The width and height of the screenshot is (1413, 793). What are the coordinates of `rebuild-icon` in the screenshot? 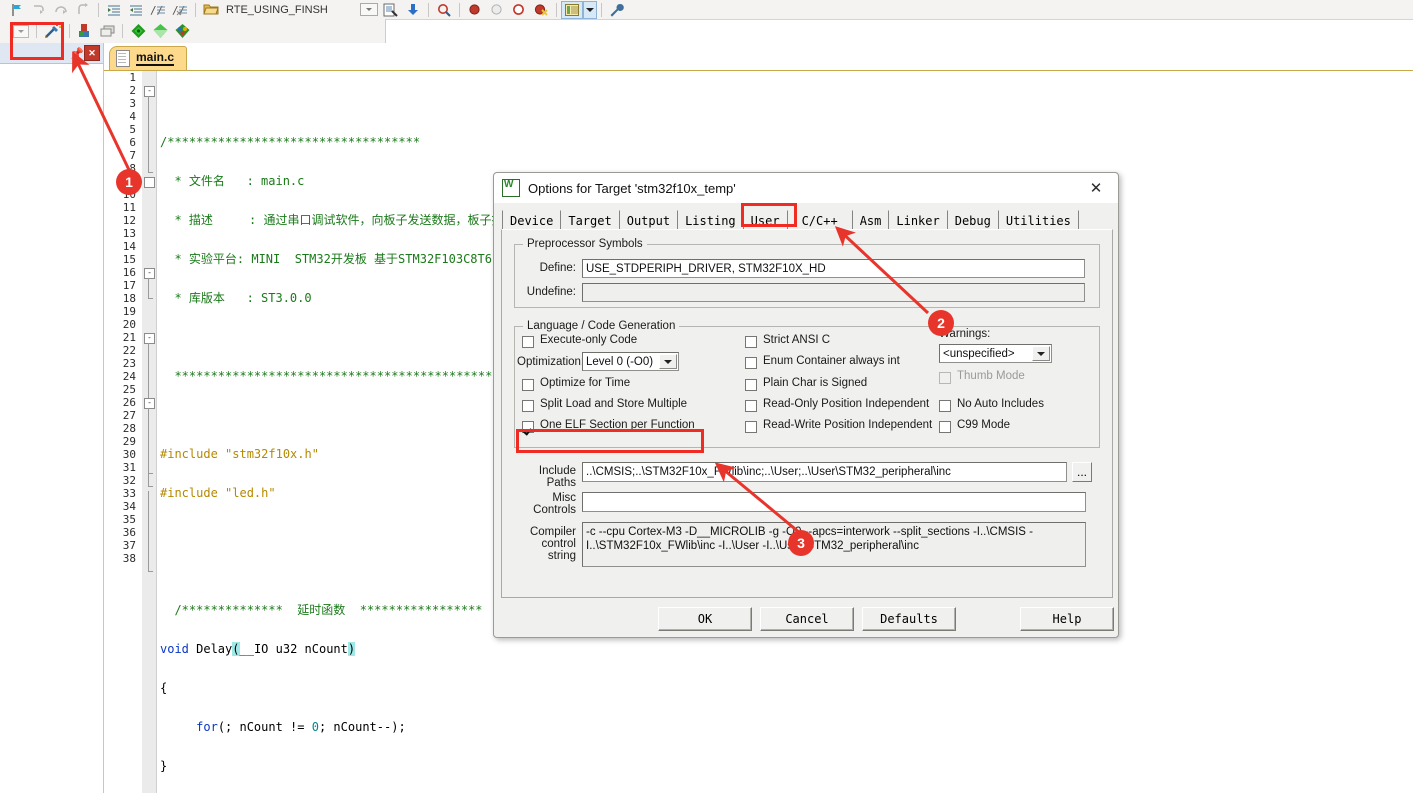 It's located at (107, 31).